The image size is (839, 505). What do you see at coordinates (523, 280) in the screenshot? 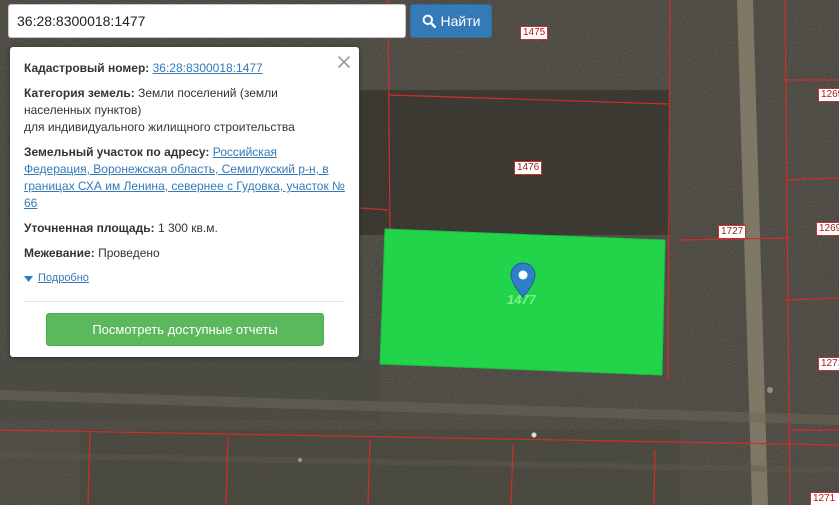
I see `map-marker-icon` at bounding box center [523, 280].